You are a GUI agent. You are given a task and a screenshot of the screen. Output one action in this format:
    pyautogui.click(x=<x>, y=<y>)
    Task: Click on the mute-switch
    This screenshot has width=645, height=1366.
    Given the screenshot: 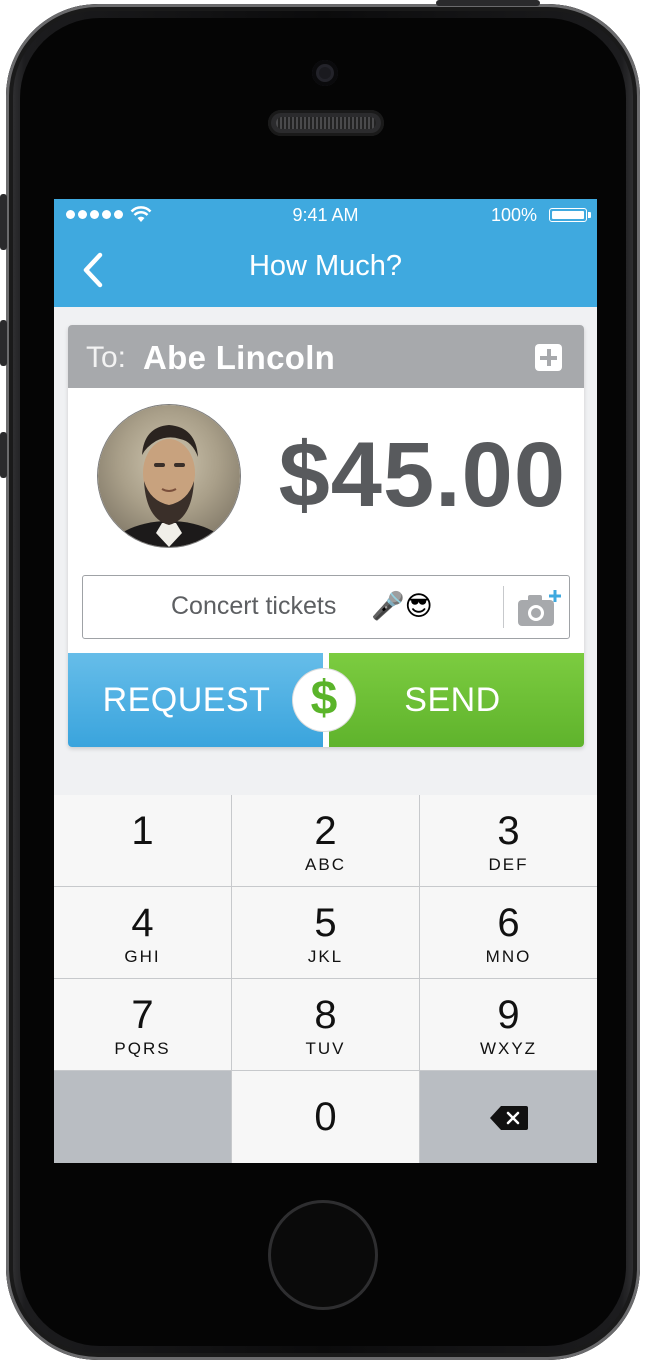 What is the action you would take?
    pyautogui.click(x=3, y=222)
    